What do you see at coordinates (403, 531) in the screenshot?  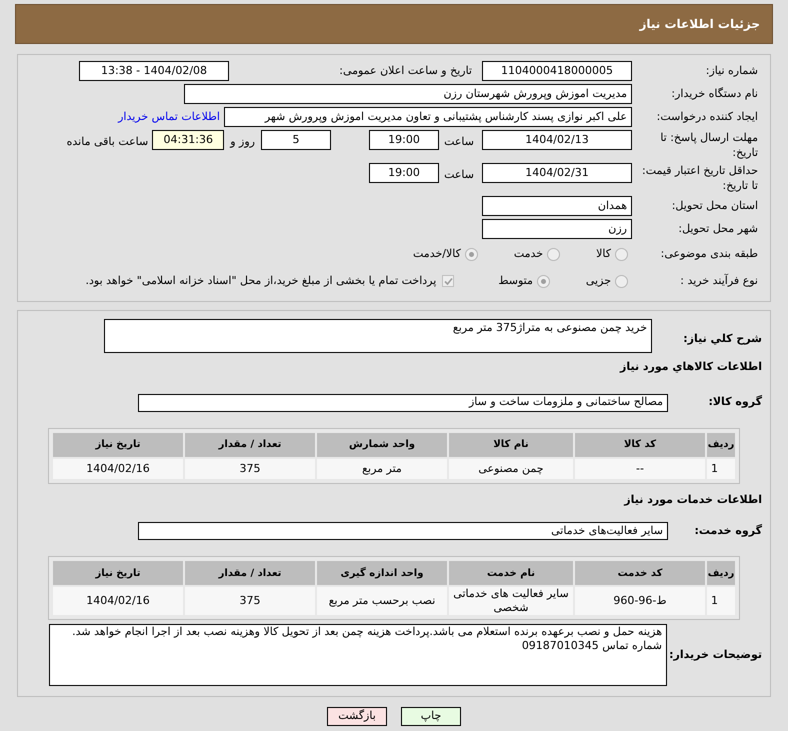 I see `text-field: سایر فعالیت‌های خدماتی` at bounding box center [403, 531].